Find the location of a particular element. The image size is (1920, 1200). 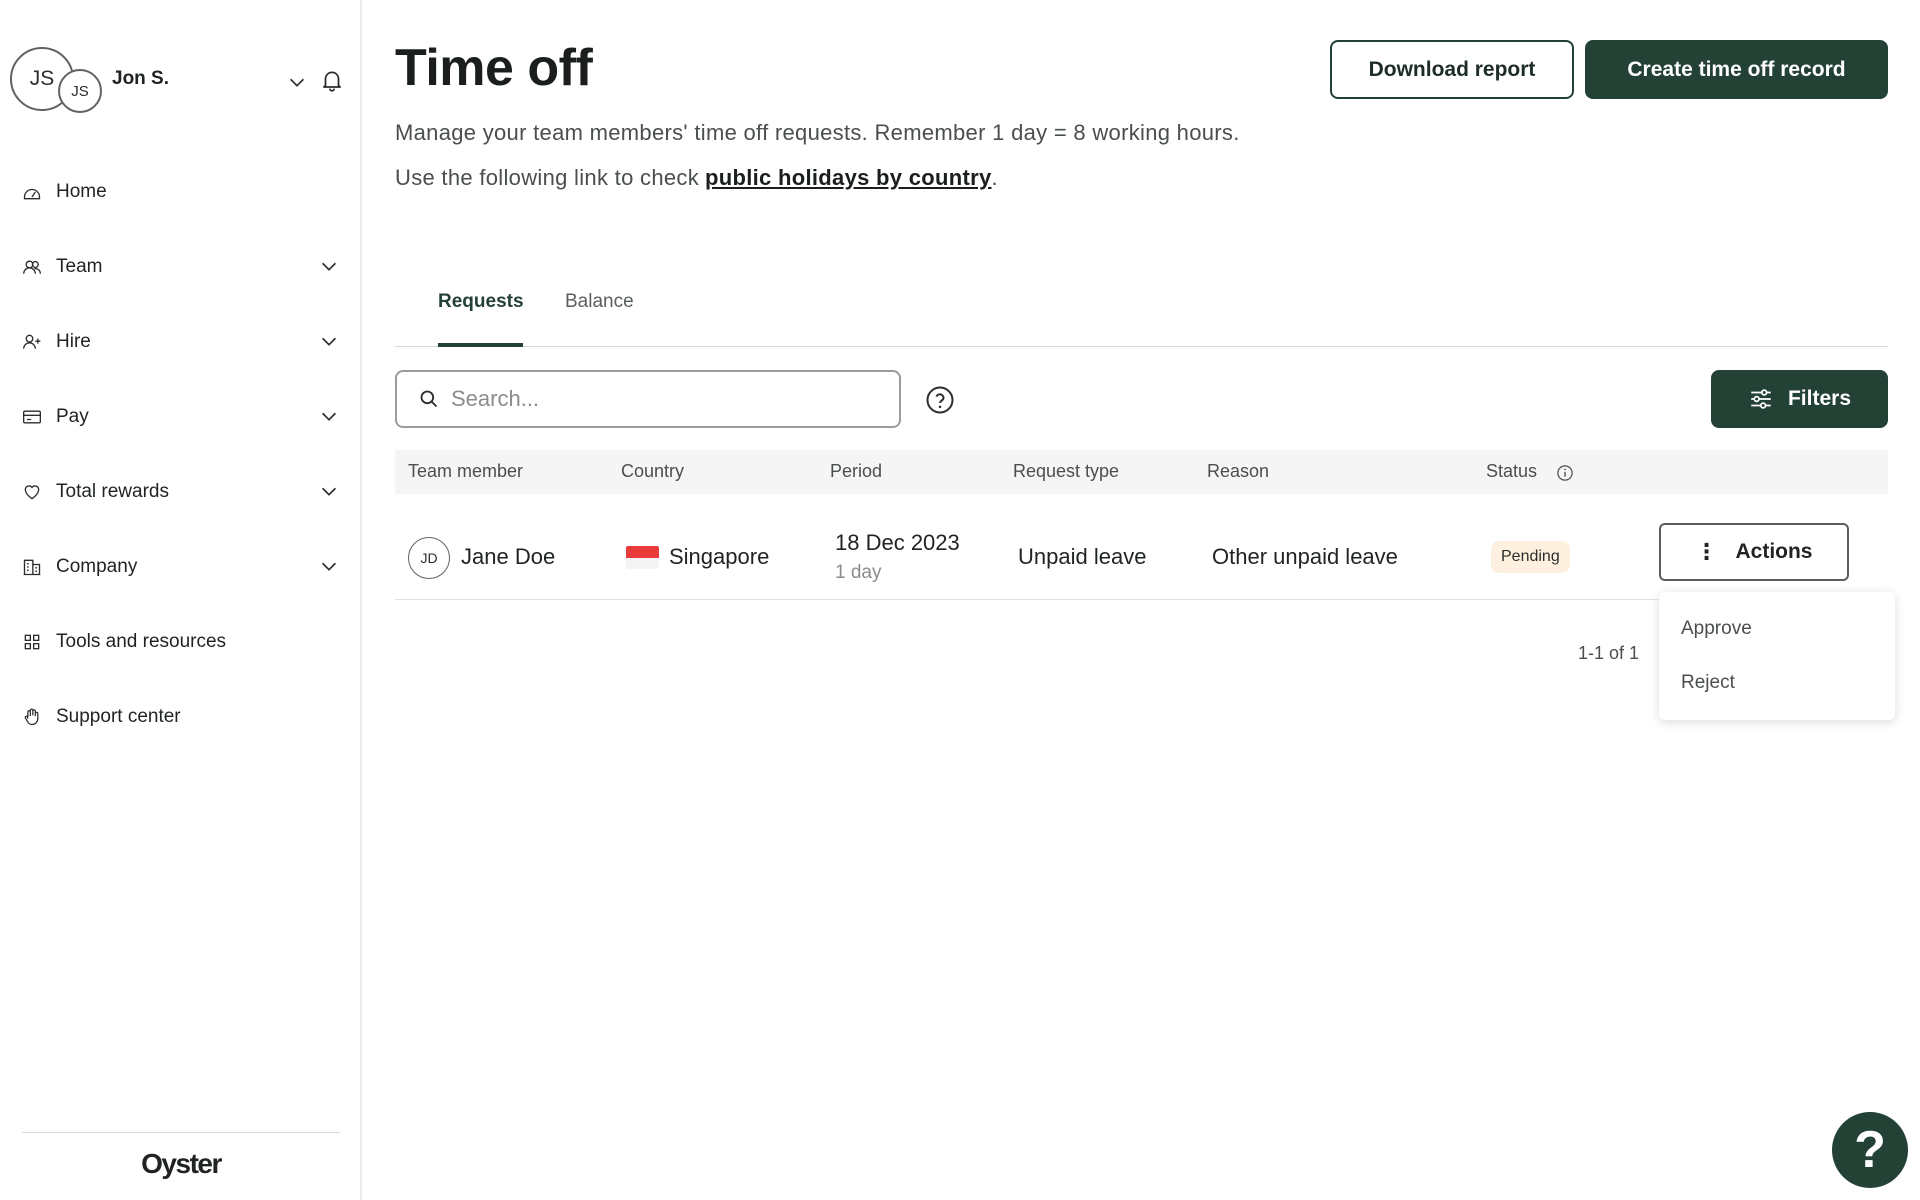

tab-requests: Requests is located at coordinates (481, 302).